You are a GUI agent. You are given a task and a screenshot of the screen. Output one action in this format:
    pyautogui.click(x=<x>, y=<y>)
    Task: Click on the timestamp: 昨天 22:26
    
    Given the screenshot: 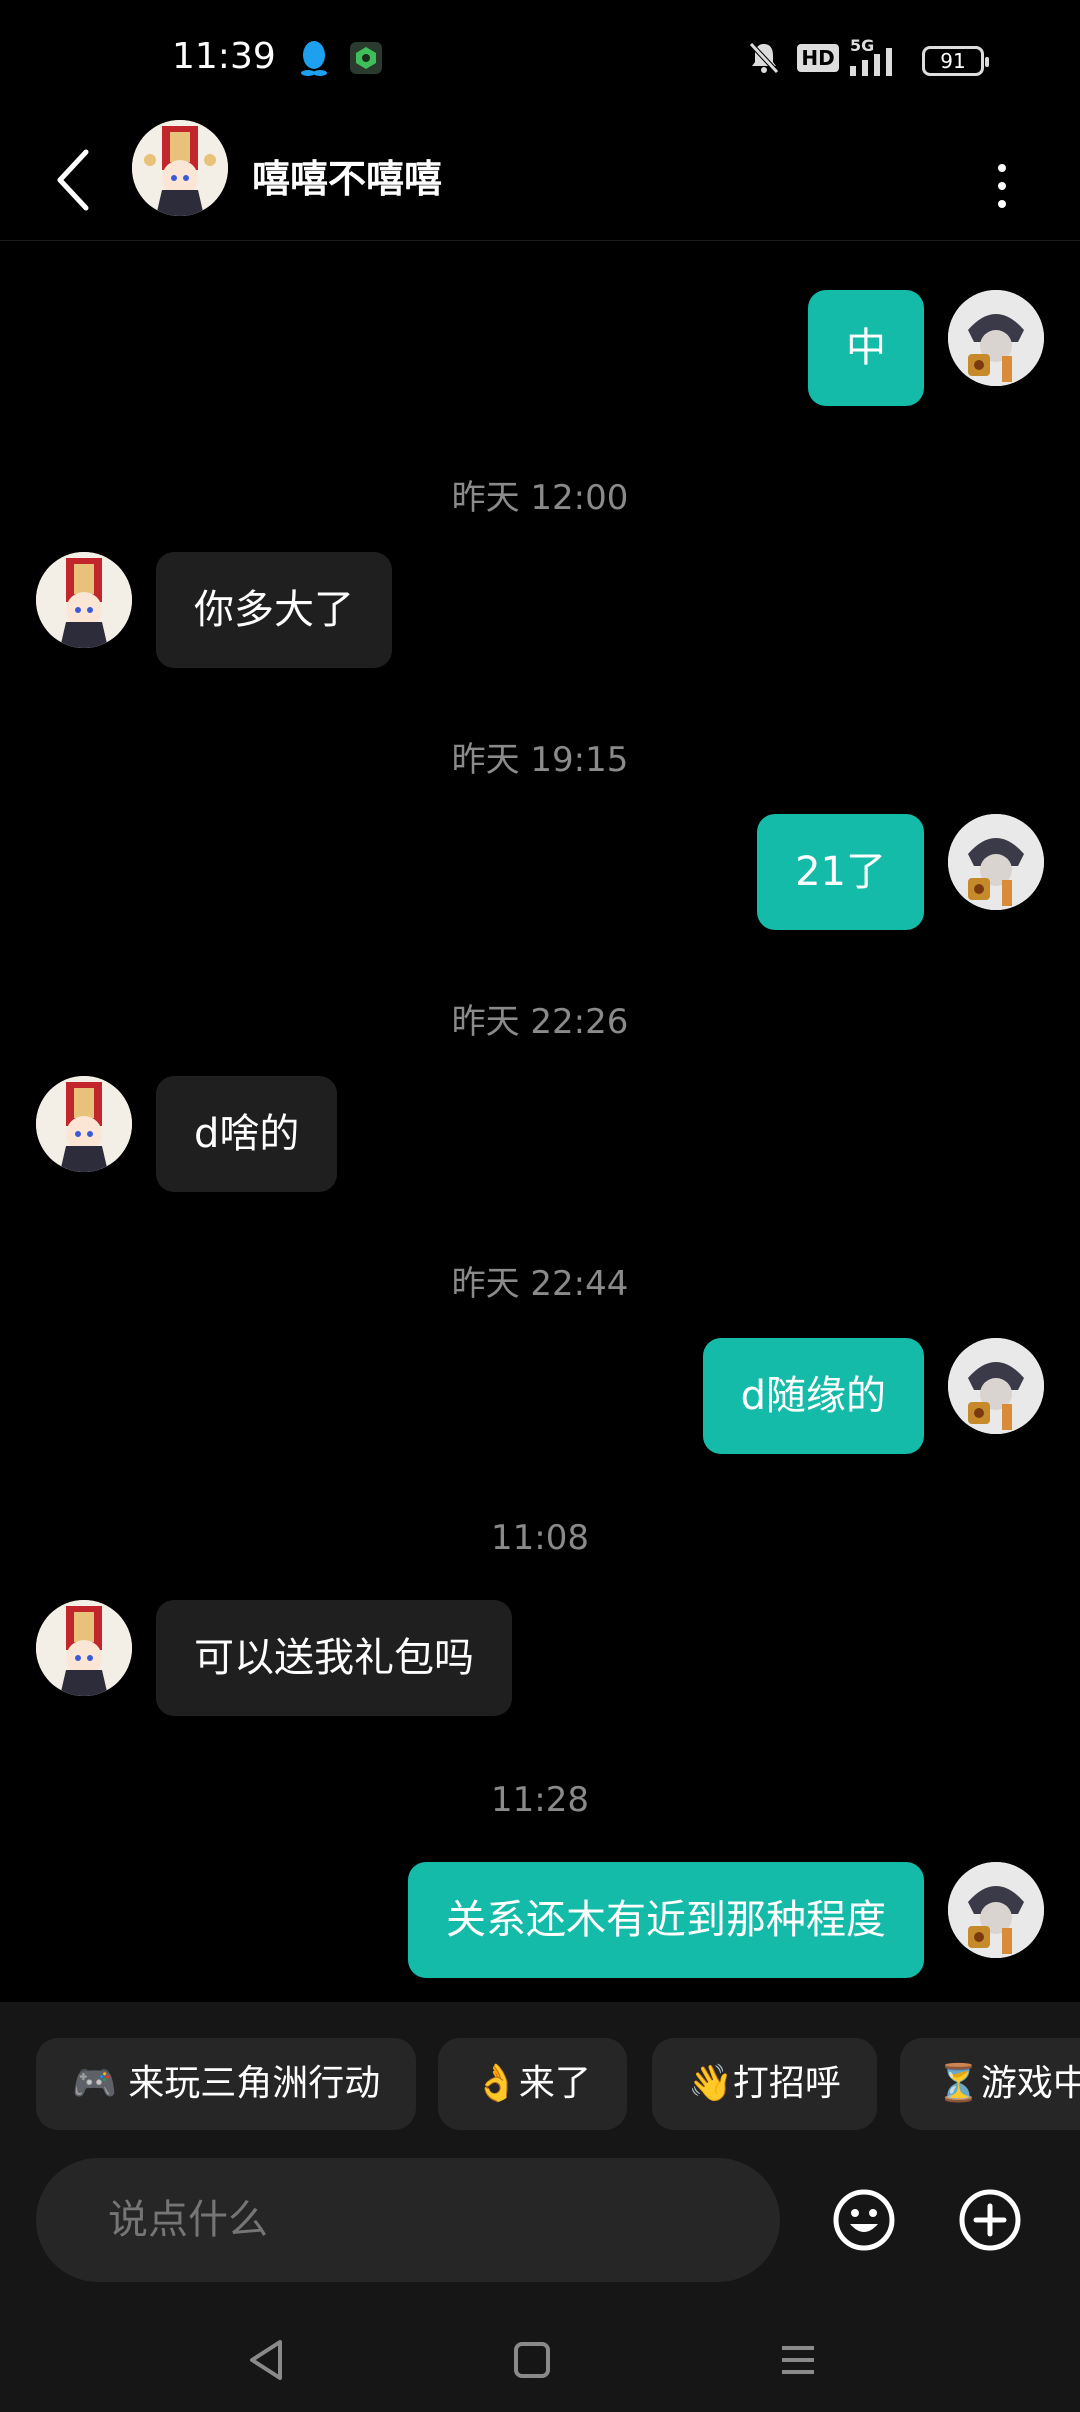 What is the action you would take?
    pyautogui.click(x=540, y=1022)
    